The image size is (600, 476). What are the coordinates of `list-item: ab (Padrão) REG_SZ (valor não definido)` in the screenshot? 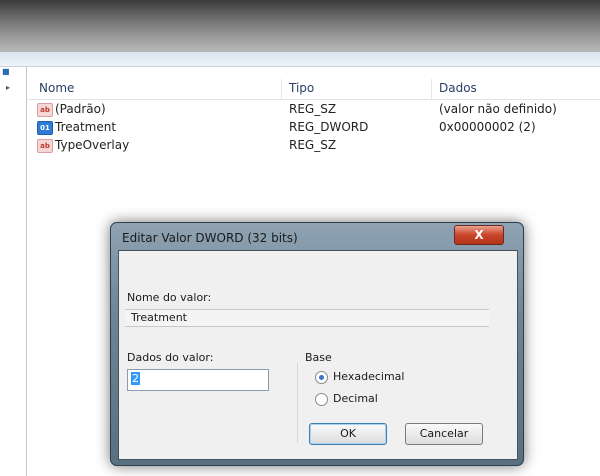 It's located at (313, 110).